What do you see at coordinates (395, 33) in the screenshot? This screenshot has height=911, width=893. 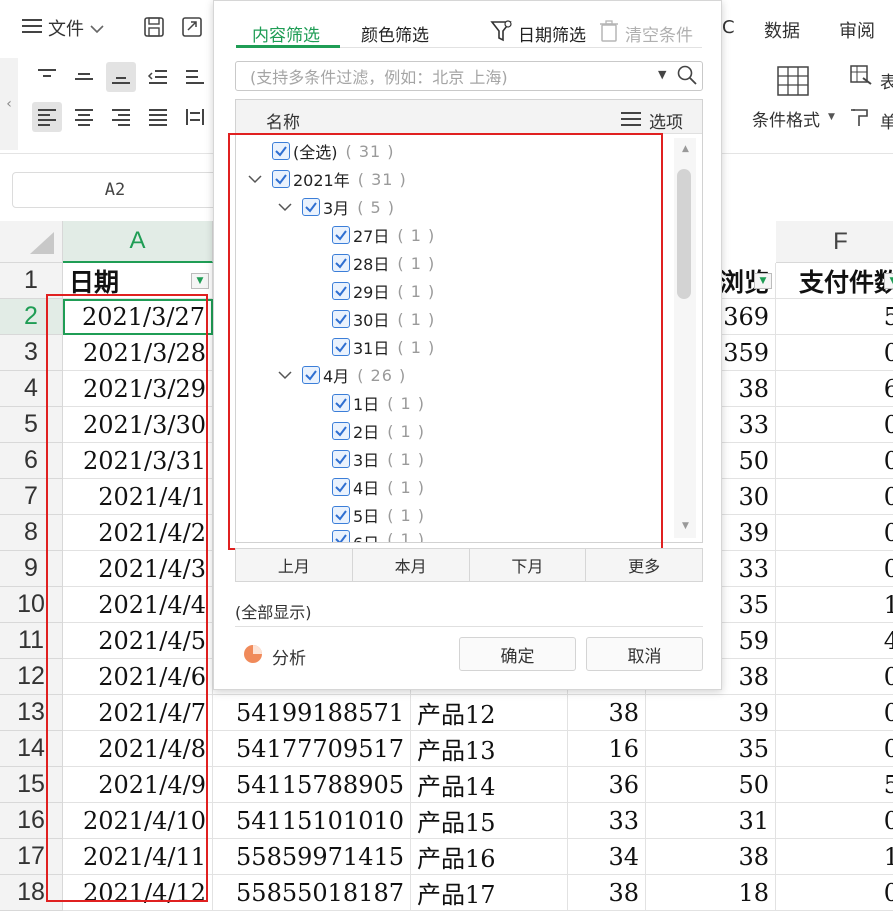 I see `tab-color-filter: 颜色筛选` at bounding box center [395, 33].